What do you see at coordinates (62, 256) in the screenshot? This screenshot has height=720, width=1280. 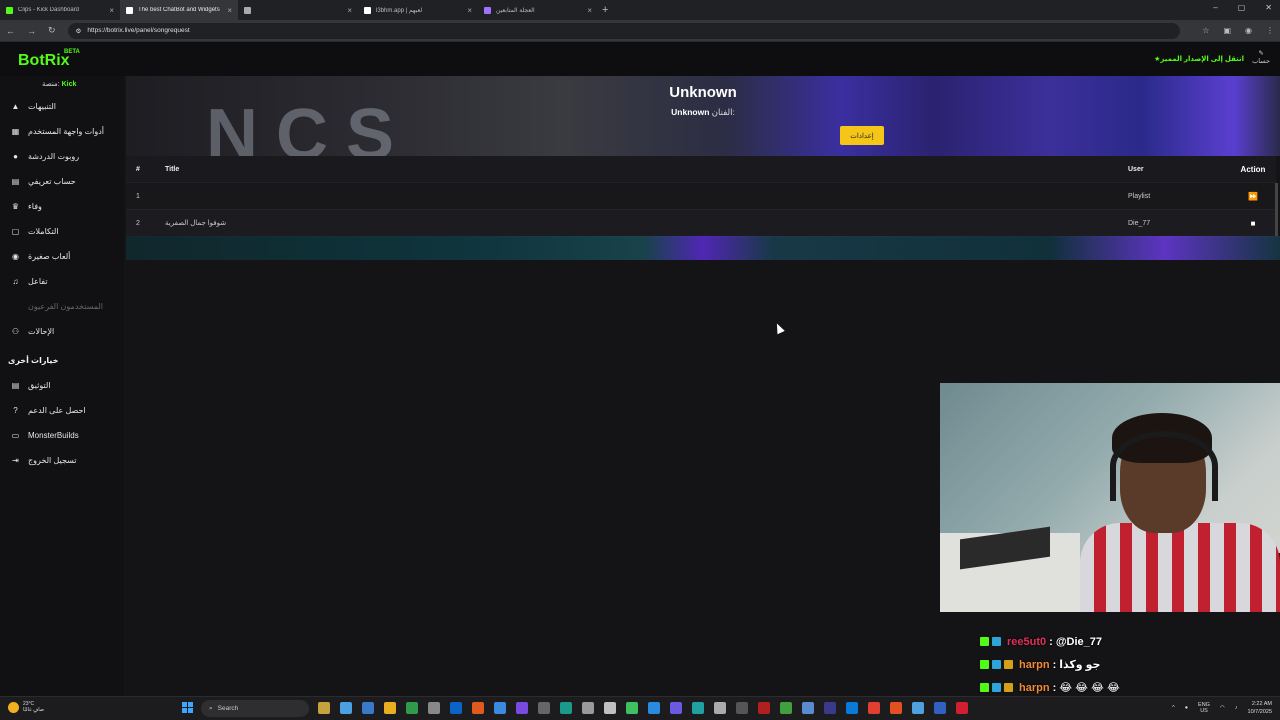 I see `sidebar-item: ◉ ألعاب صغيرة` at bounding box center [62, 256].